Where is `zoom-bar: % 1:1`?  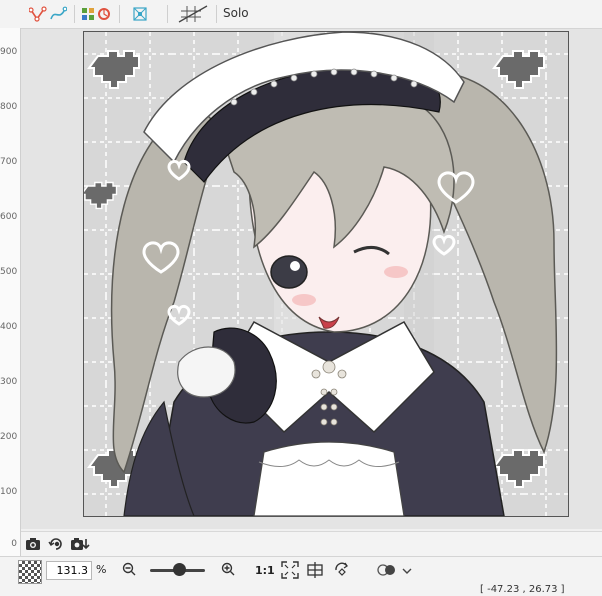 zoom-bar: % 1:1 is located at coordinates (301, 570).